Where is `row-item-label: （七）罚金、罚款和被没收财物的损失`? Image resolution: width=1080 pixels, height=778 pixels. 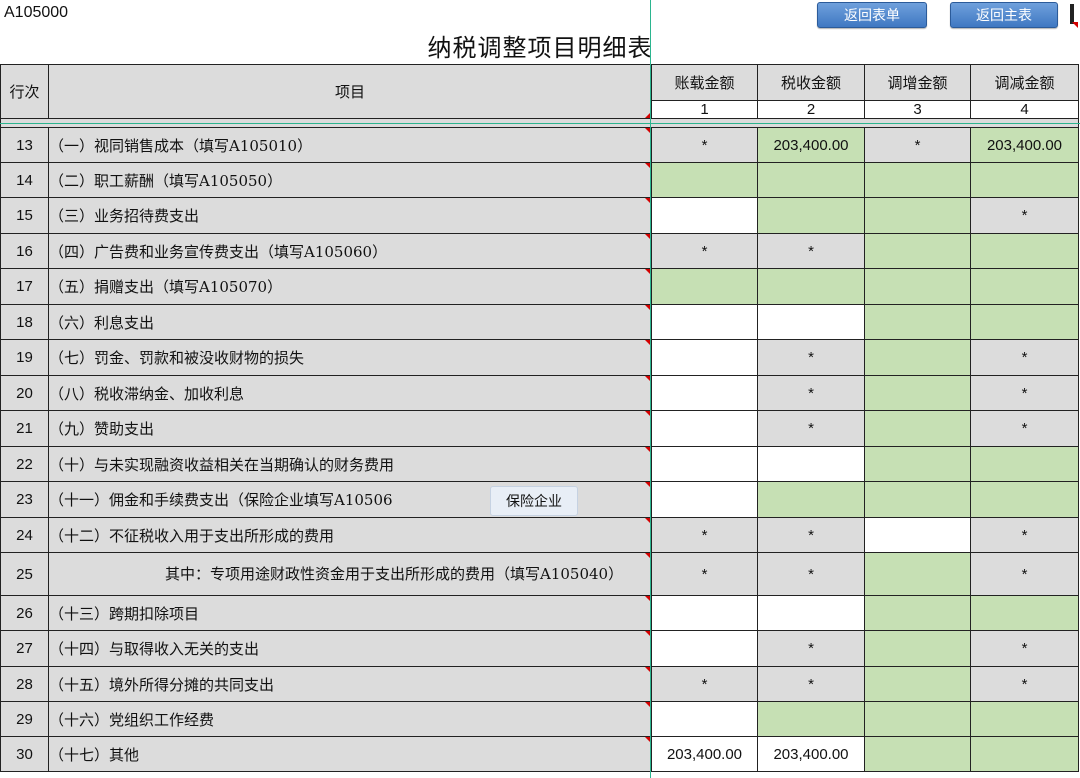
row-item-label: （七）罚金、罚款和被没收财物的损失 is located at coordinates (350, 357).